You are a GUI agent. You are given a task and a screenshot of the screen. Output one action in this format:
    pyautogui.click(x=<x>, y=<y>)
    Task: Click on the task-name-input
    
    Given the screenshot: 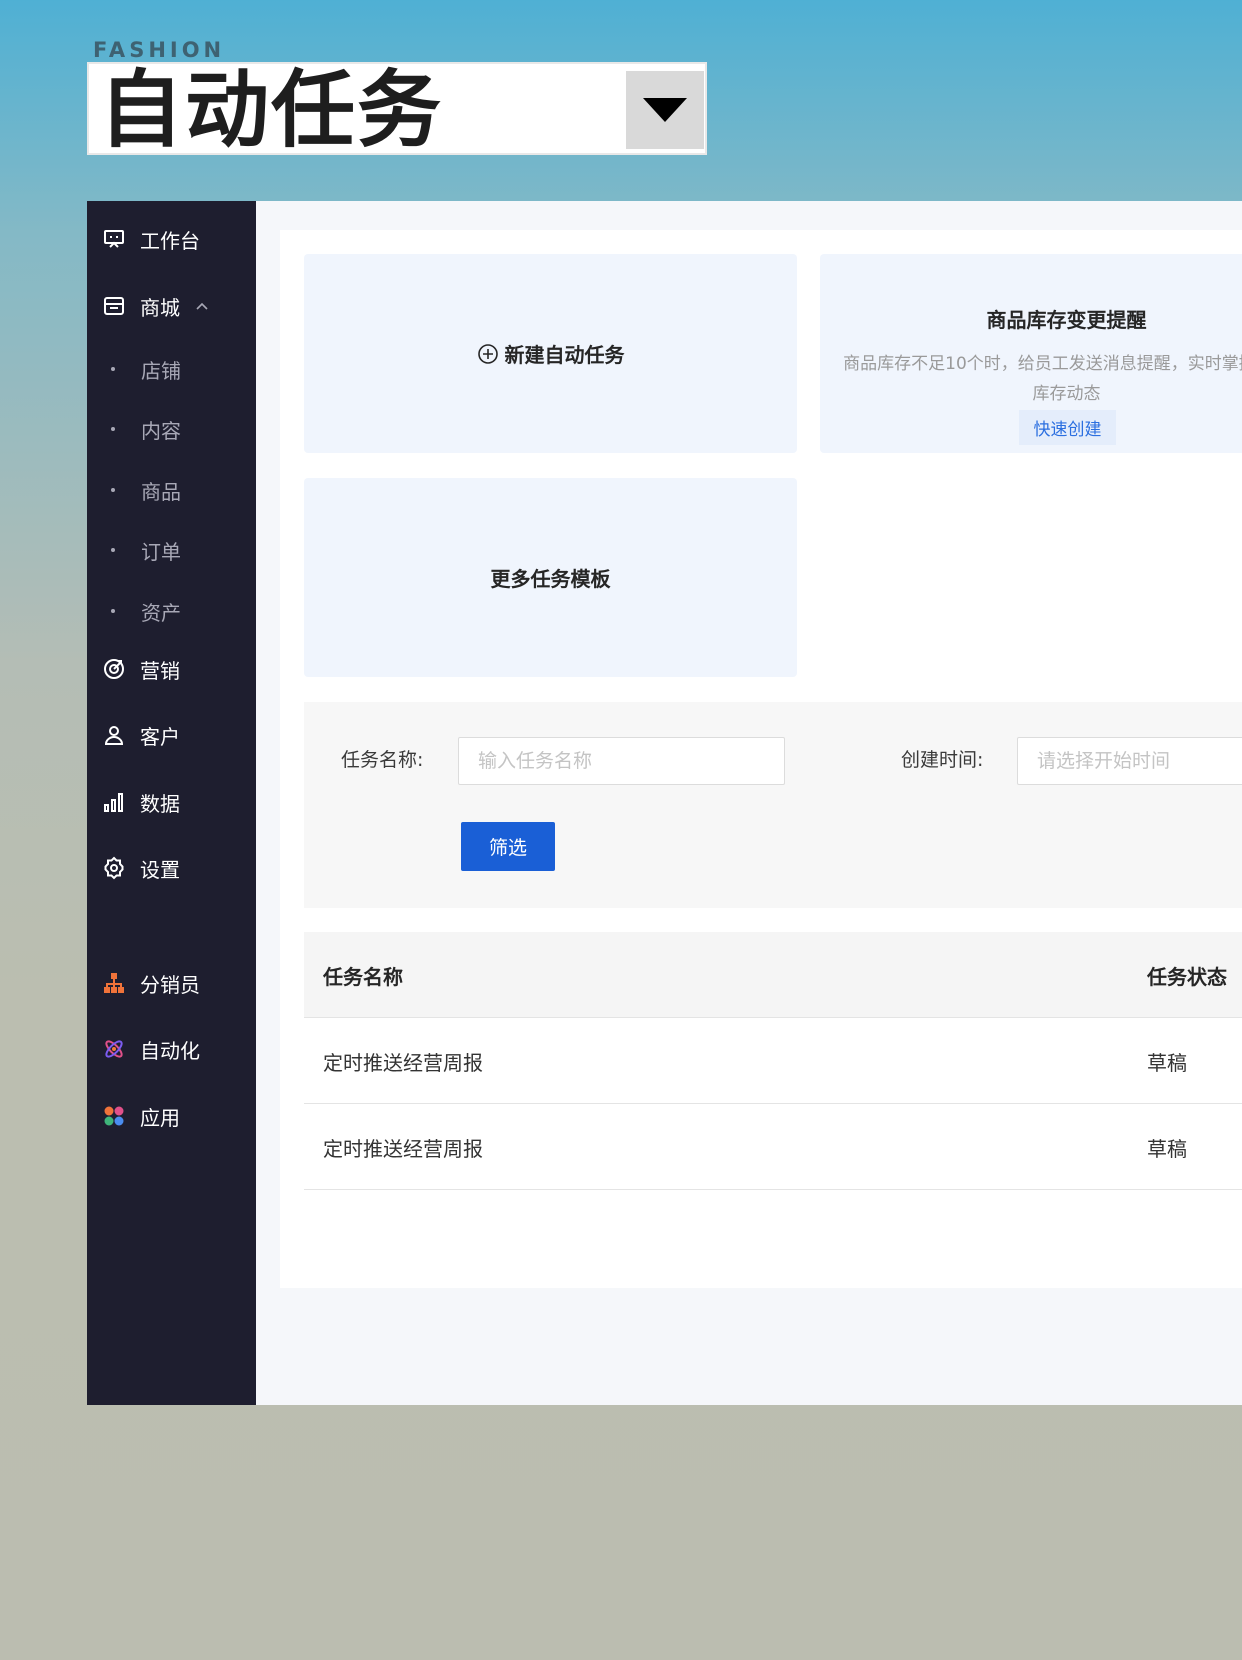 What is the action you would take?
    pyautogui.click(x=621, y=761)
    